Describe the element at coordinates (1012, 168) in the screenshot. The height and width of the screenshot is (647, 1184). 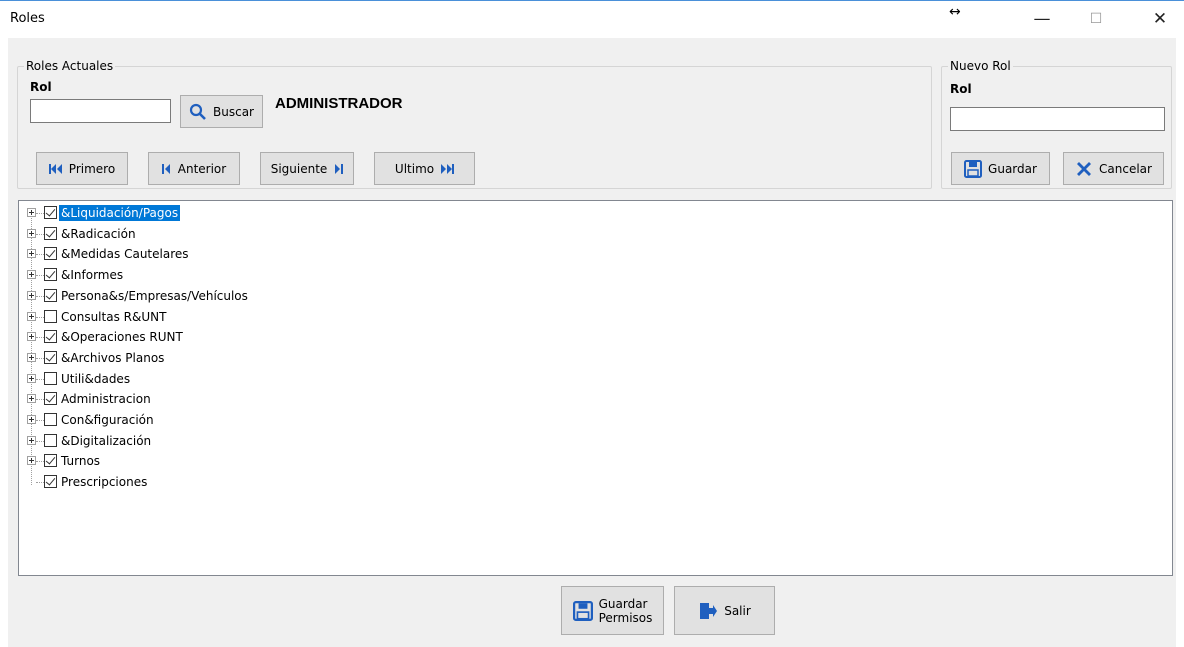
I see `save-role-label: Guardar` at that location.